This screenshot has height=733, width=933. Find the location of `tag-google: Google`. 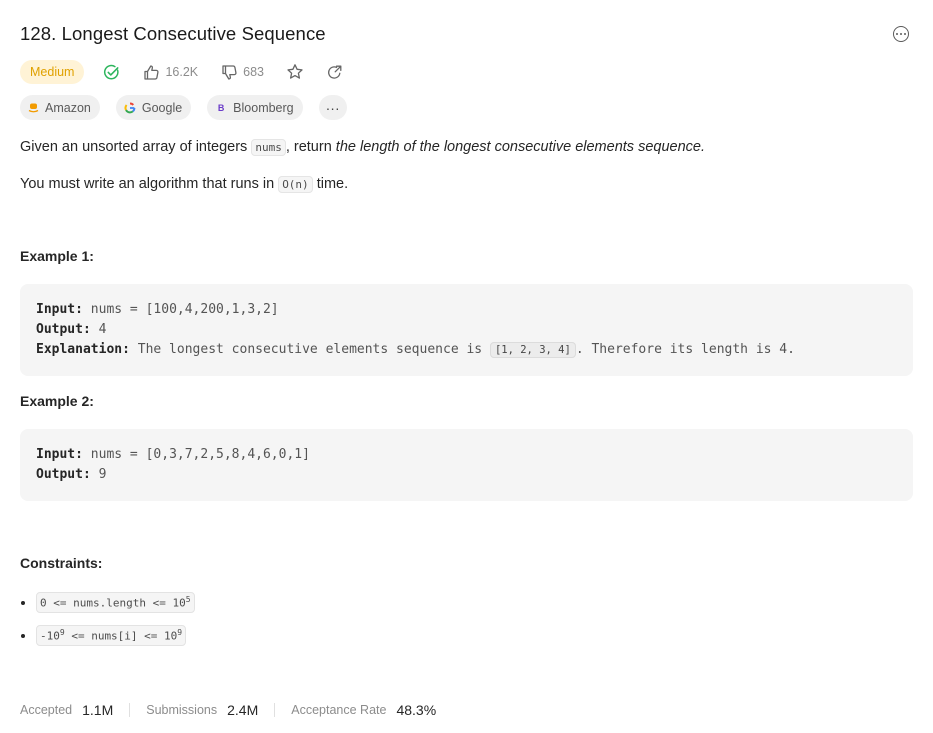

tag-google: Google is located at coordinates (153, 107).